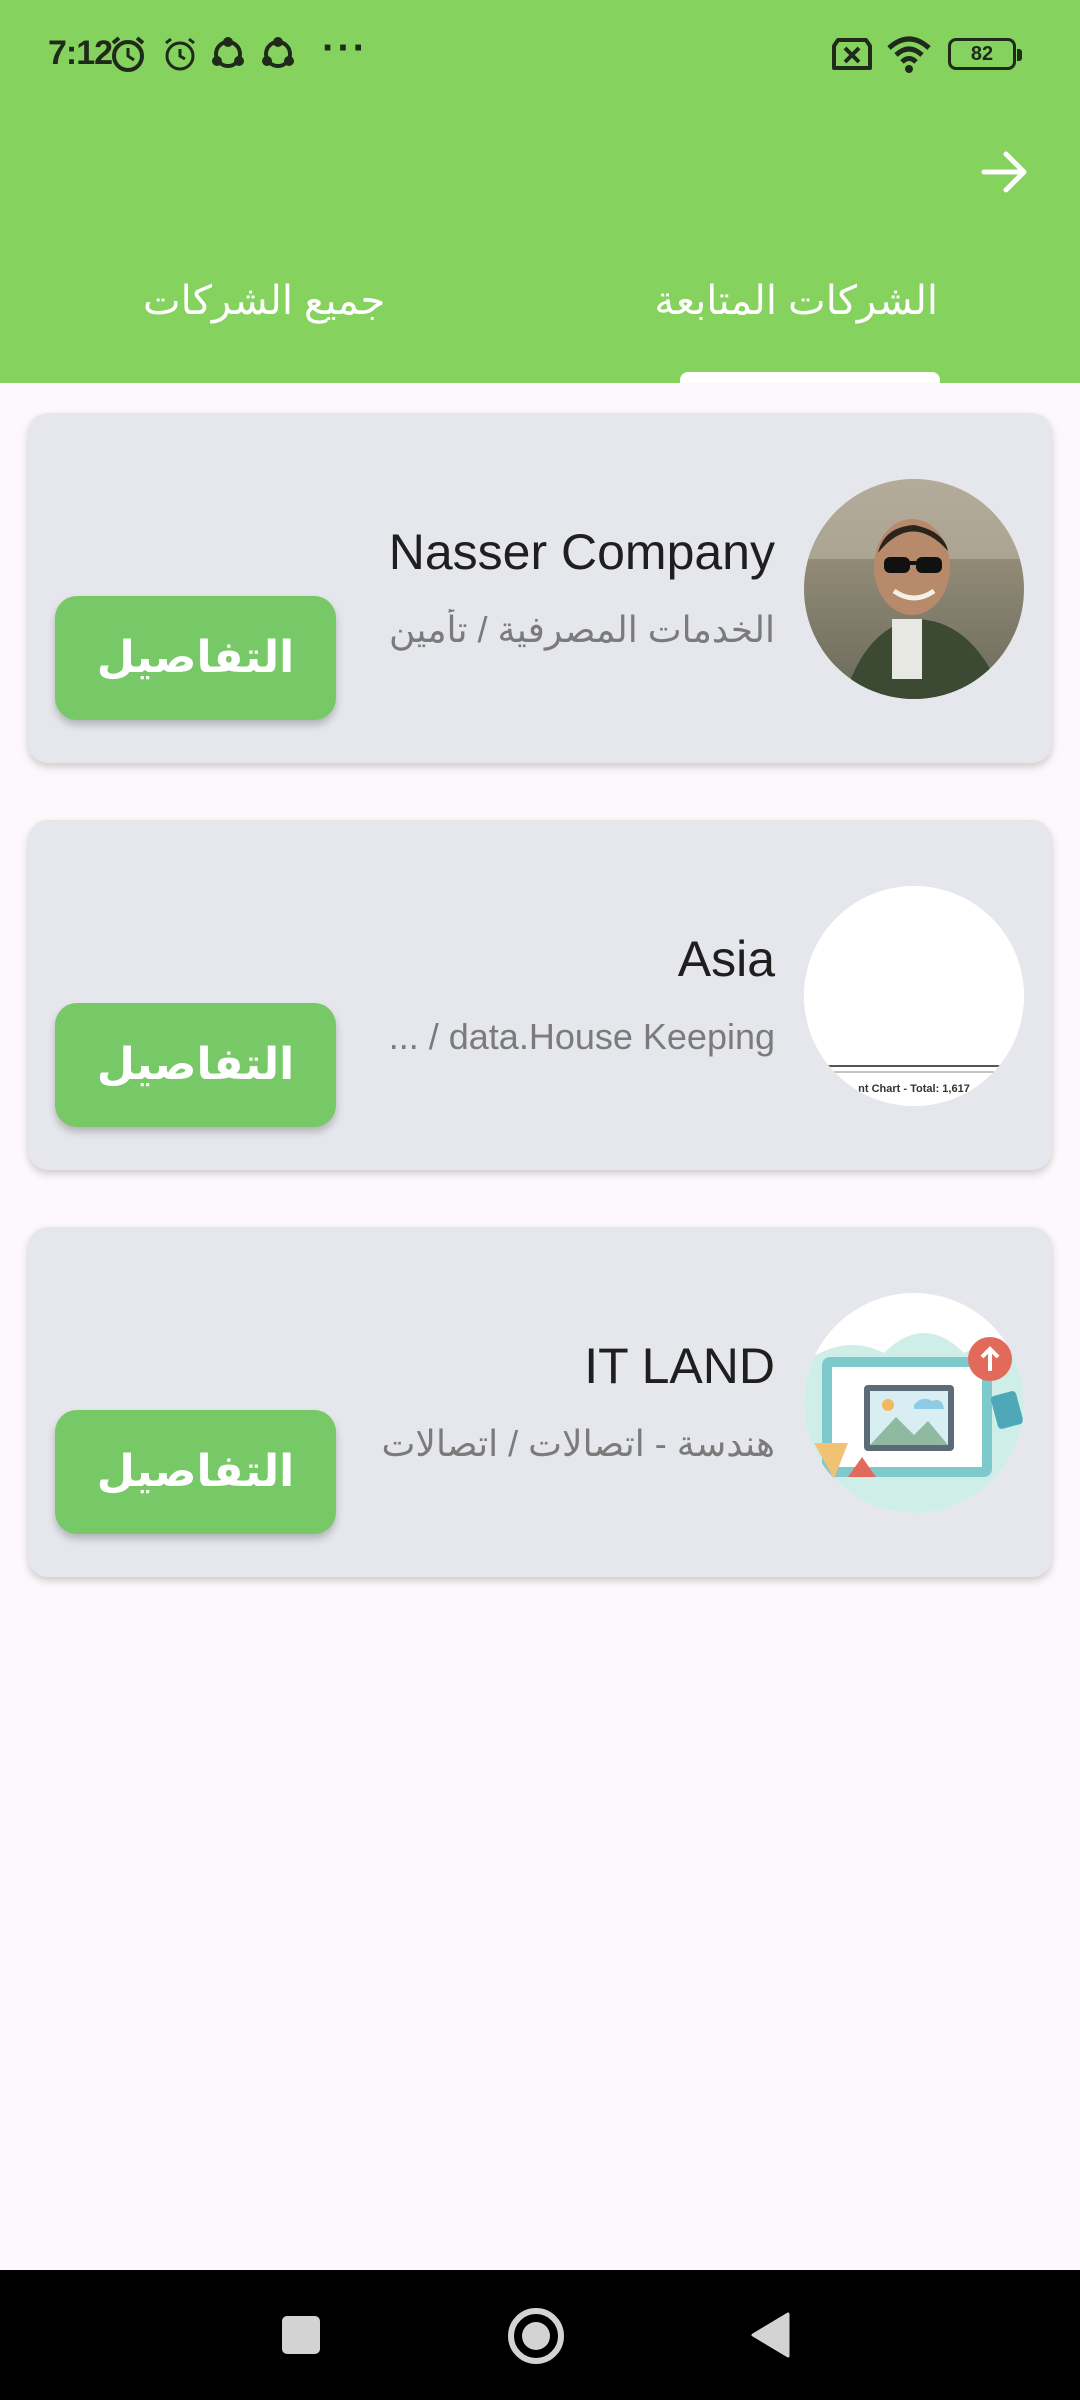  What do you see at coordinates (679, 1366) in the screenshot?
I see `company-name: IT LAND` at bounding box center [679, 1366].